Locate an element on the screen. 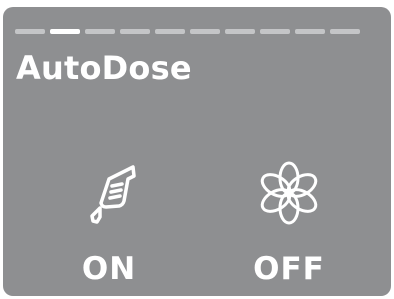  step-progress-indicator is located at coordinates (187, 31).